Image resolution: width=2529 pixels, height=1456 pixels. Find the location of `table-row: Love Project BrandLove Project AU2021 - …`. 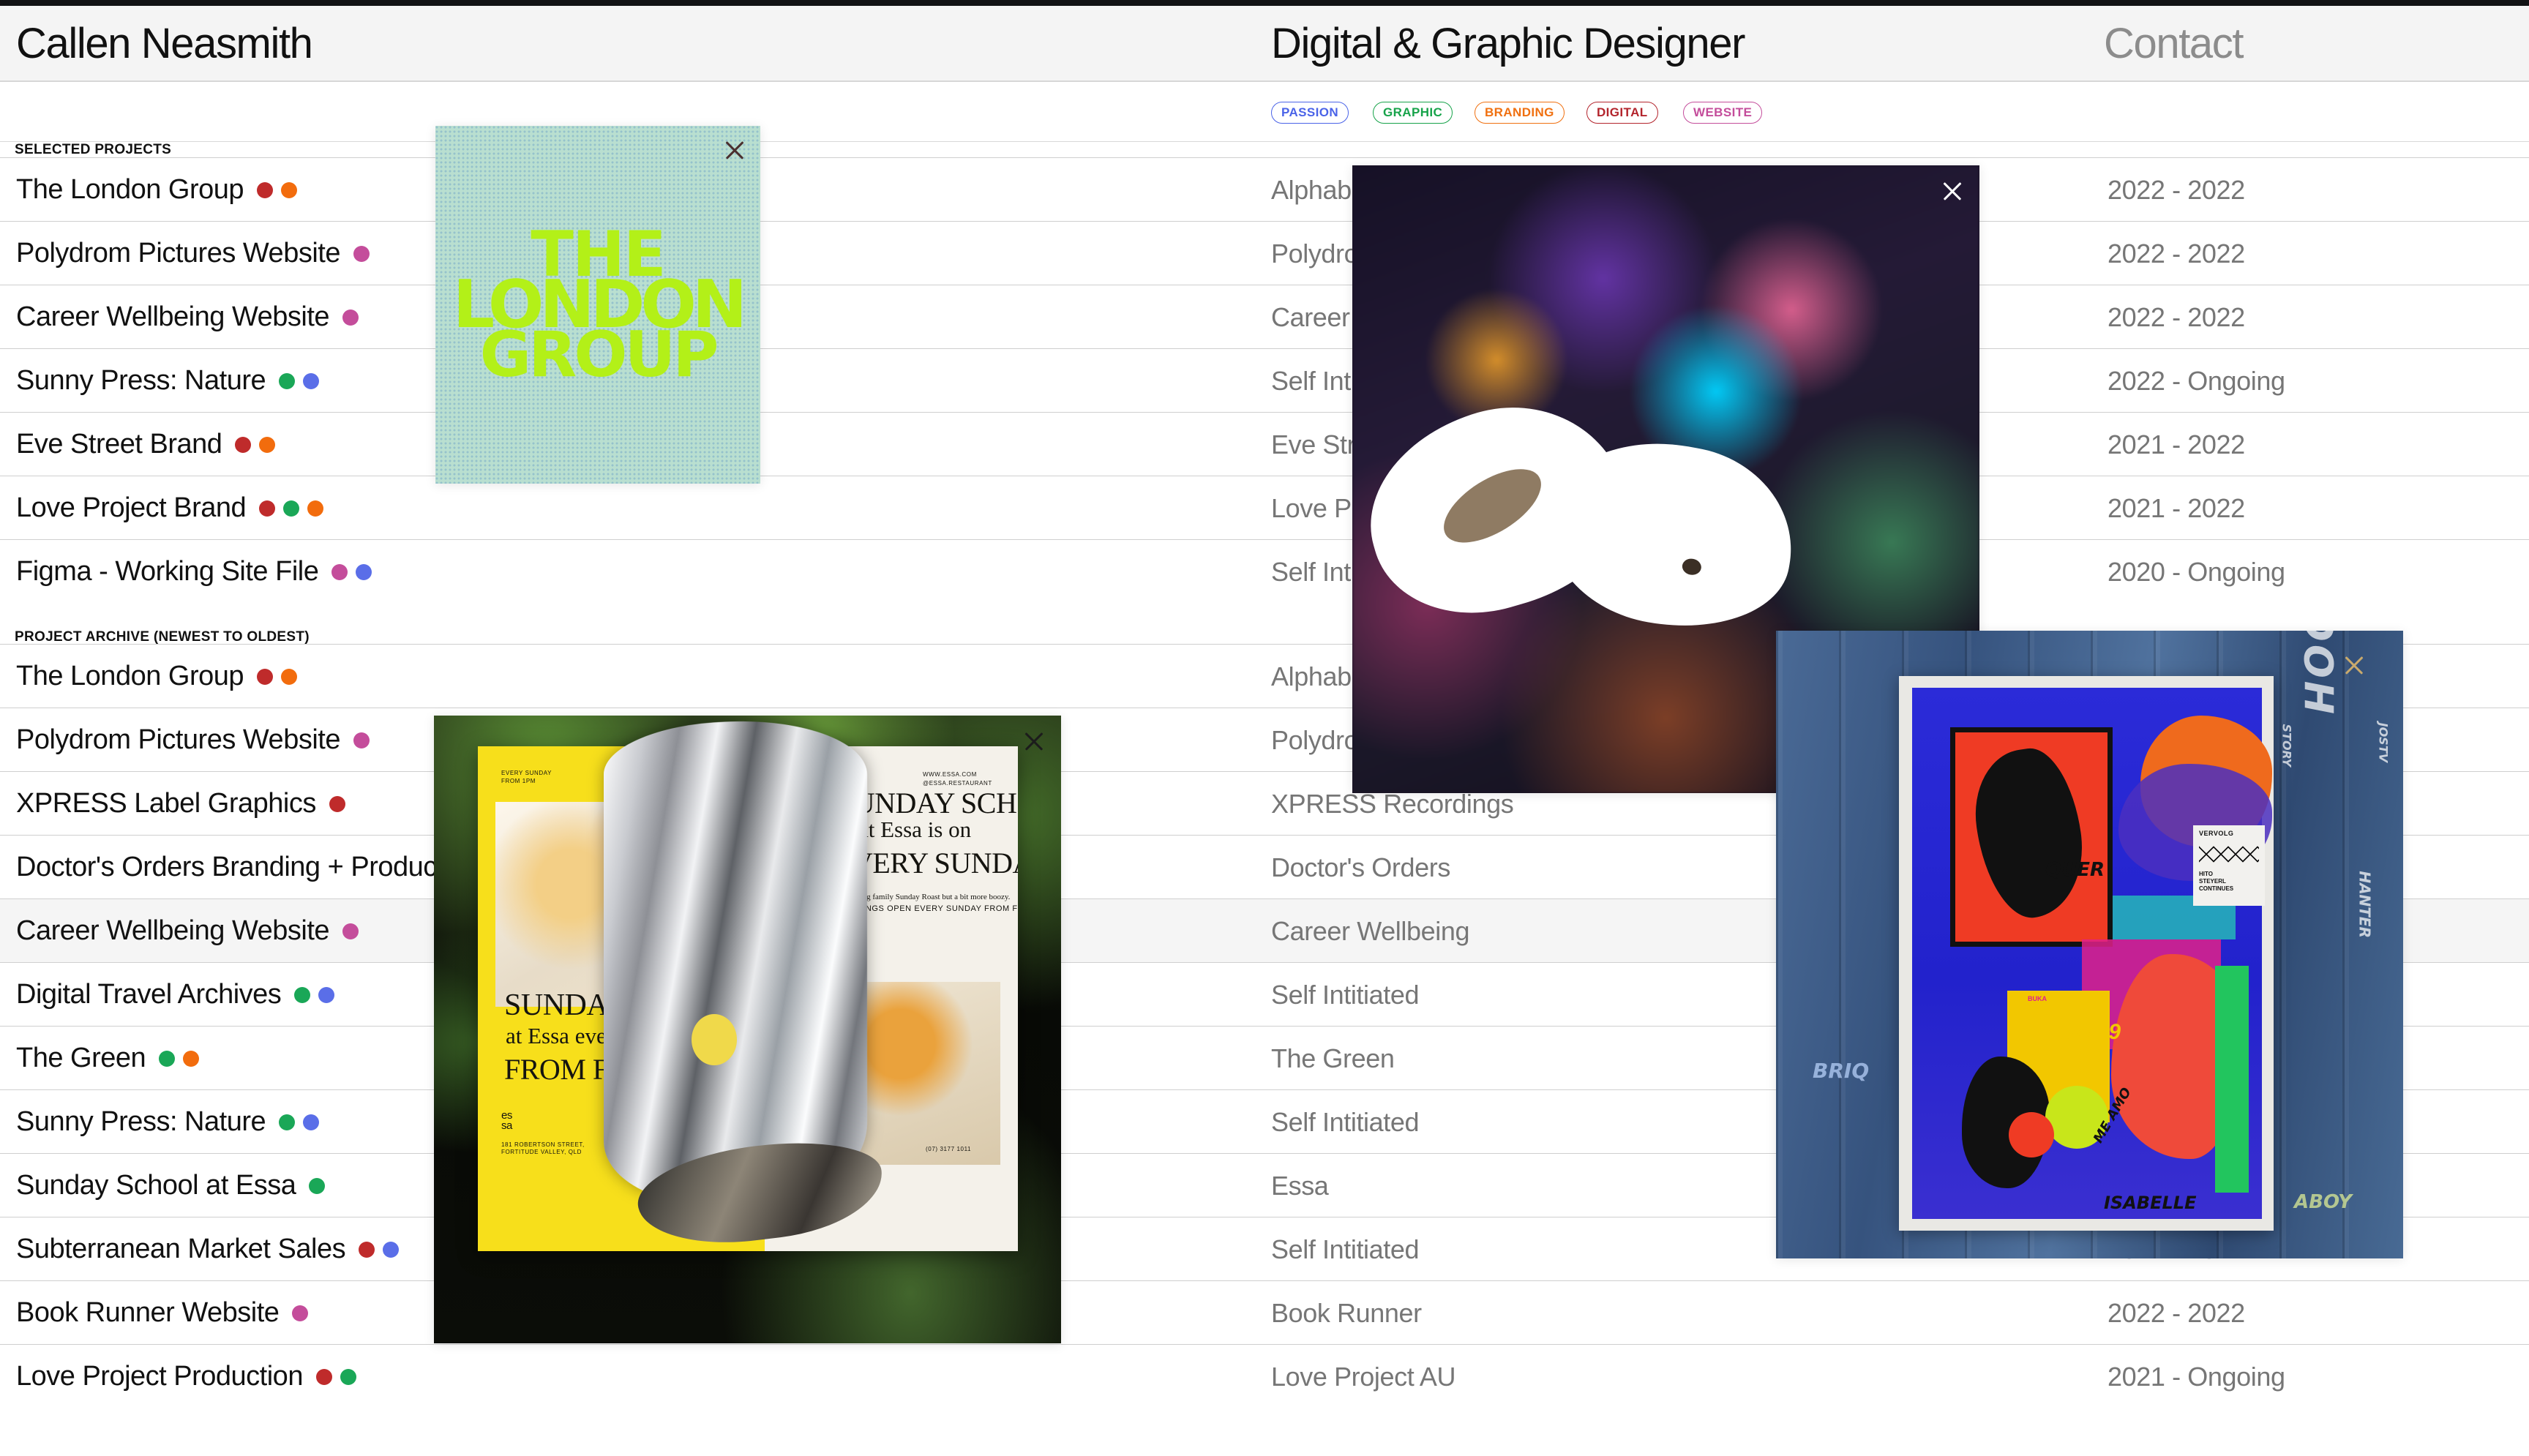

table-row: Love Project BrandLove Project AU2021 - … is located at coordinates (1264, 508).